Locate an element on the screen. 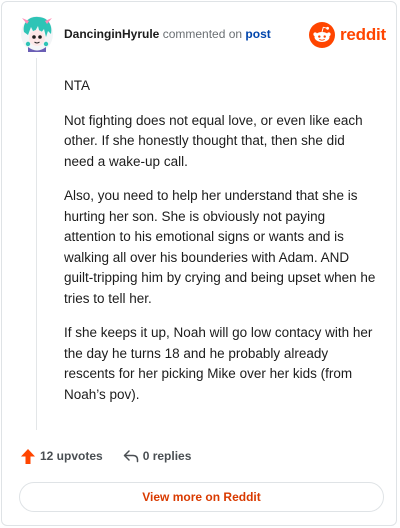 Image resolution: width=400 pixels, height=528 pixels. post-link: post is located at coordinates (257, 34).